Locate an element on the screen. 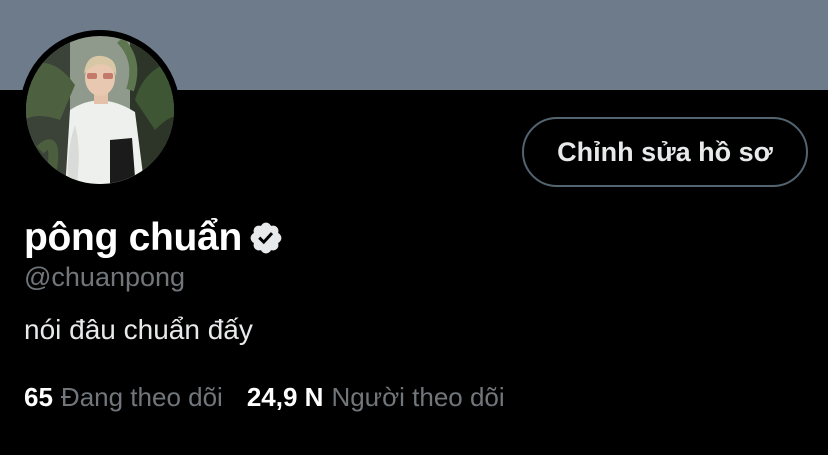  profile-stats: 65 Đang theo dõi 24,9 N Người theo dõi is located at coordinates (276, 397).